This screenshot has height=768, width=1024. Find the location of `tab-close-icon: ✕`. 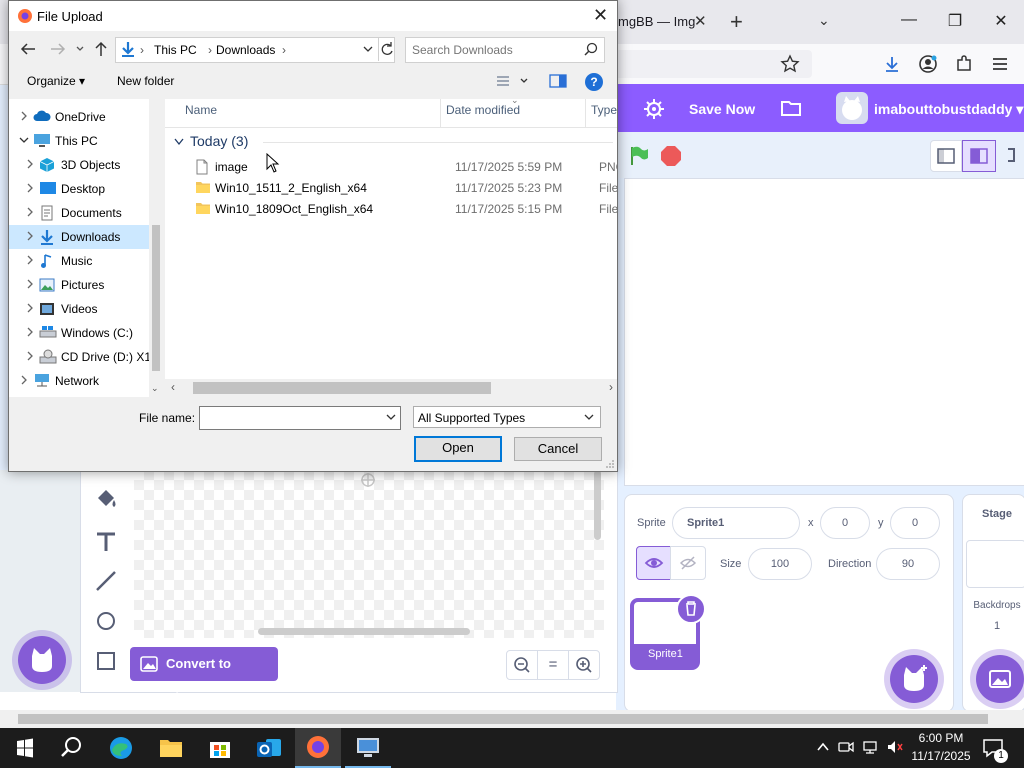

tab-close-icon: ✕ is located at coordinates (700, 21).